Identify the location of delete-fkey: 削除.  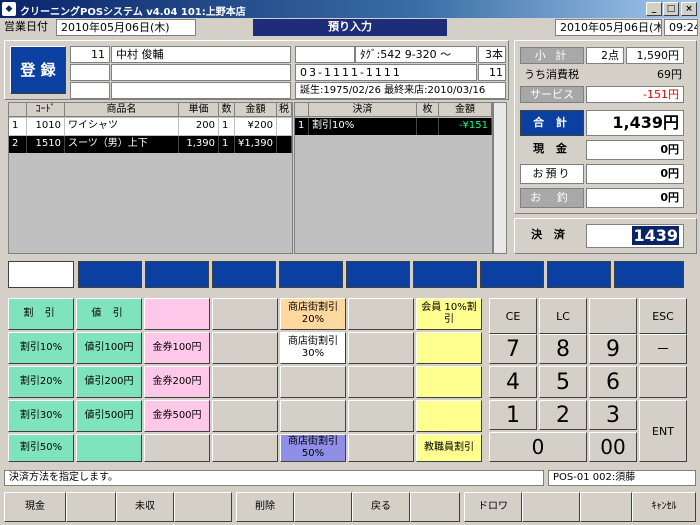
(265, 507).